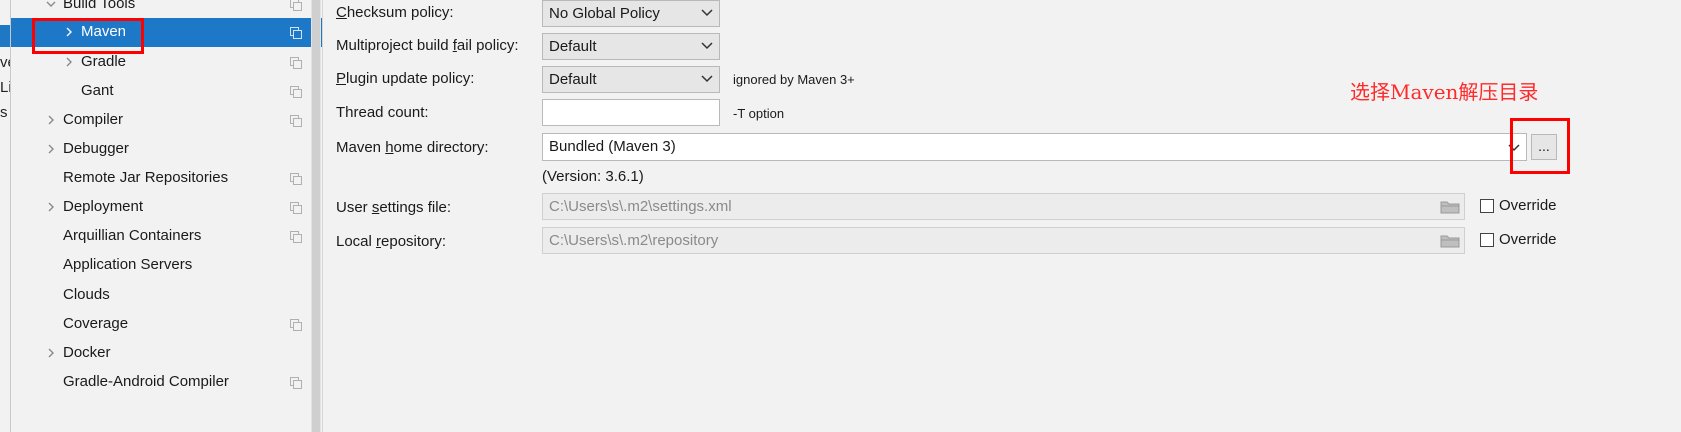 The image size is (1681, 432). Describe the element at coordinates (1487, 206) in the screenshot. I see `user-settings-override-checkbox` at that location.